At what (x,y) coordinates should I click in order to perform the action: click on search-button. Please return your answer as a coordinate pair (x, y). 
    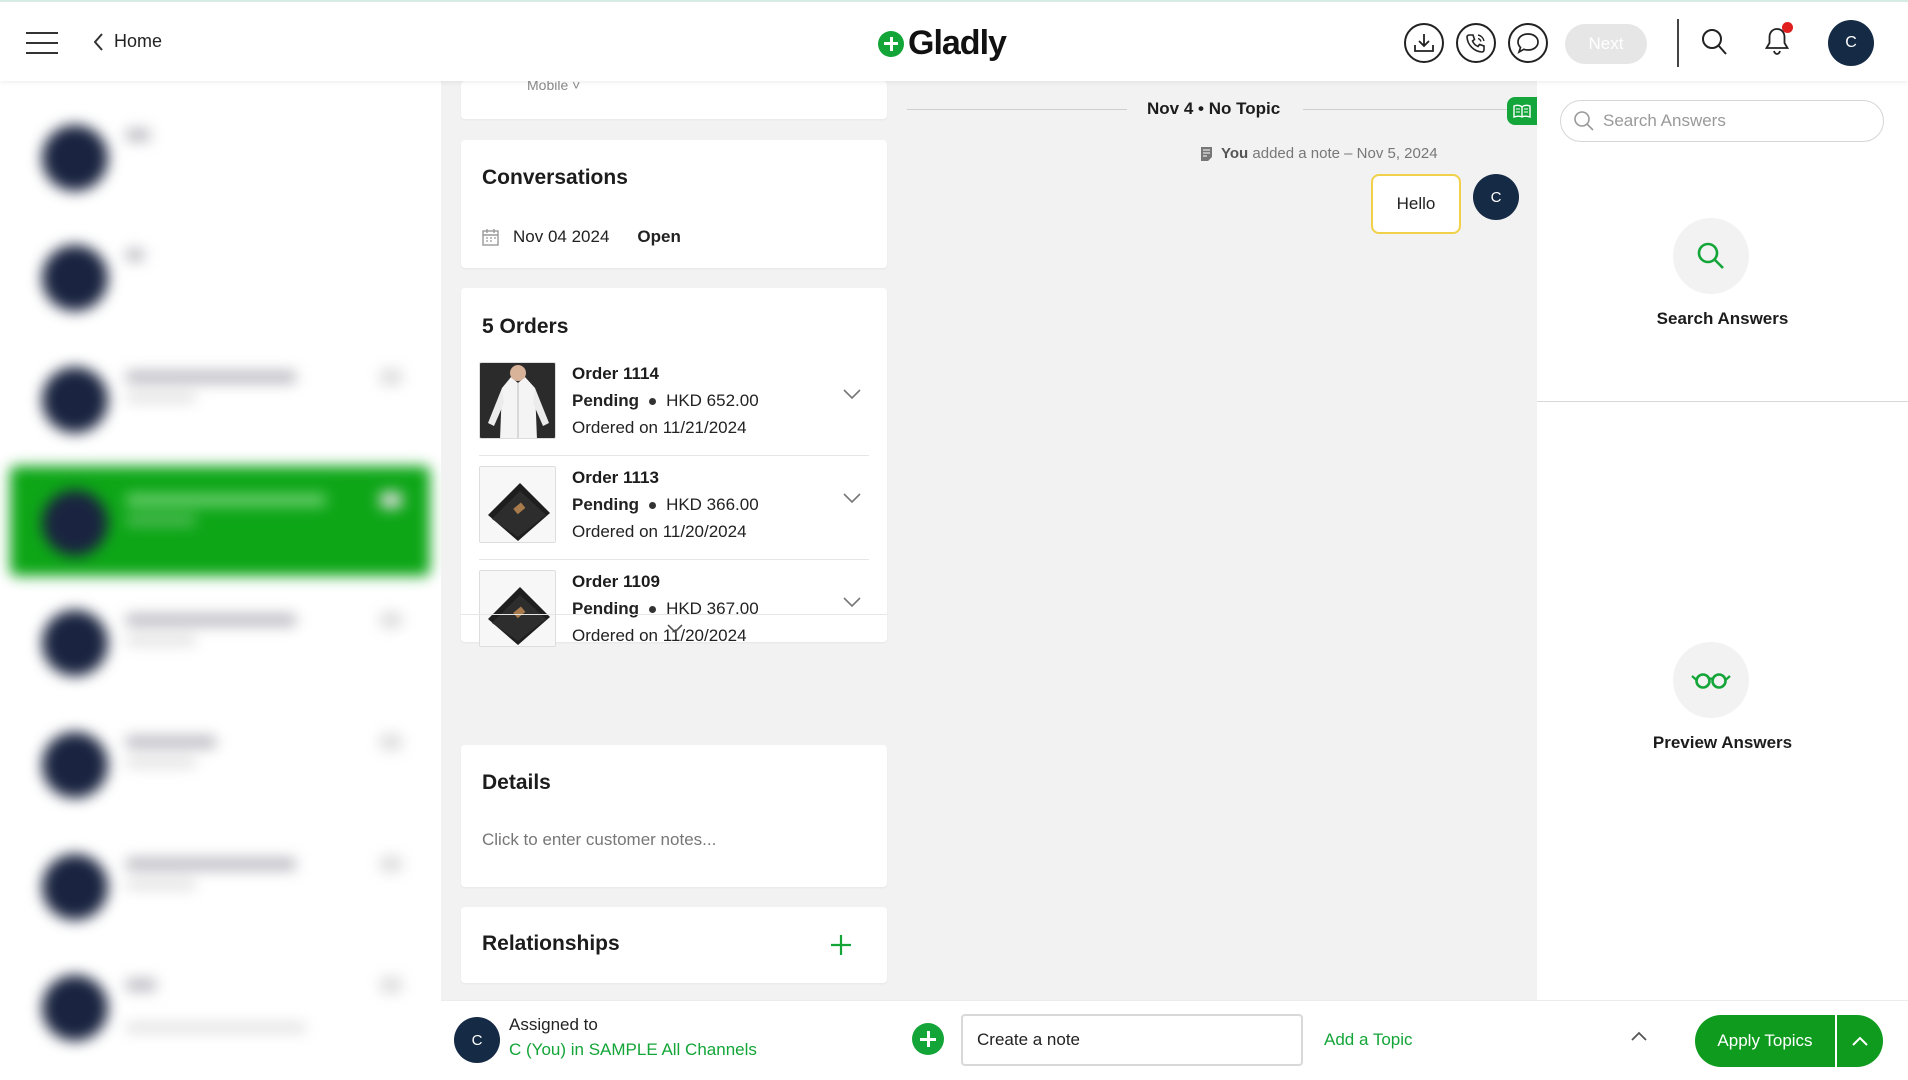
    Looking at the image, I should click on (1714, 44).